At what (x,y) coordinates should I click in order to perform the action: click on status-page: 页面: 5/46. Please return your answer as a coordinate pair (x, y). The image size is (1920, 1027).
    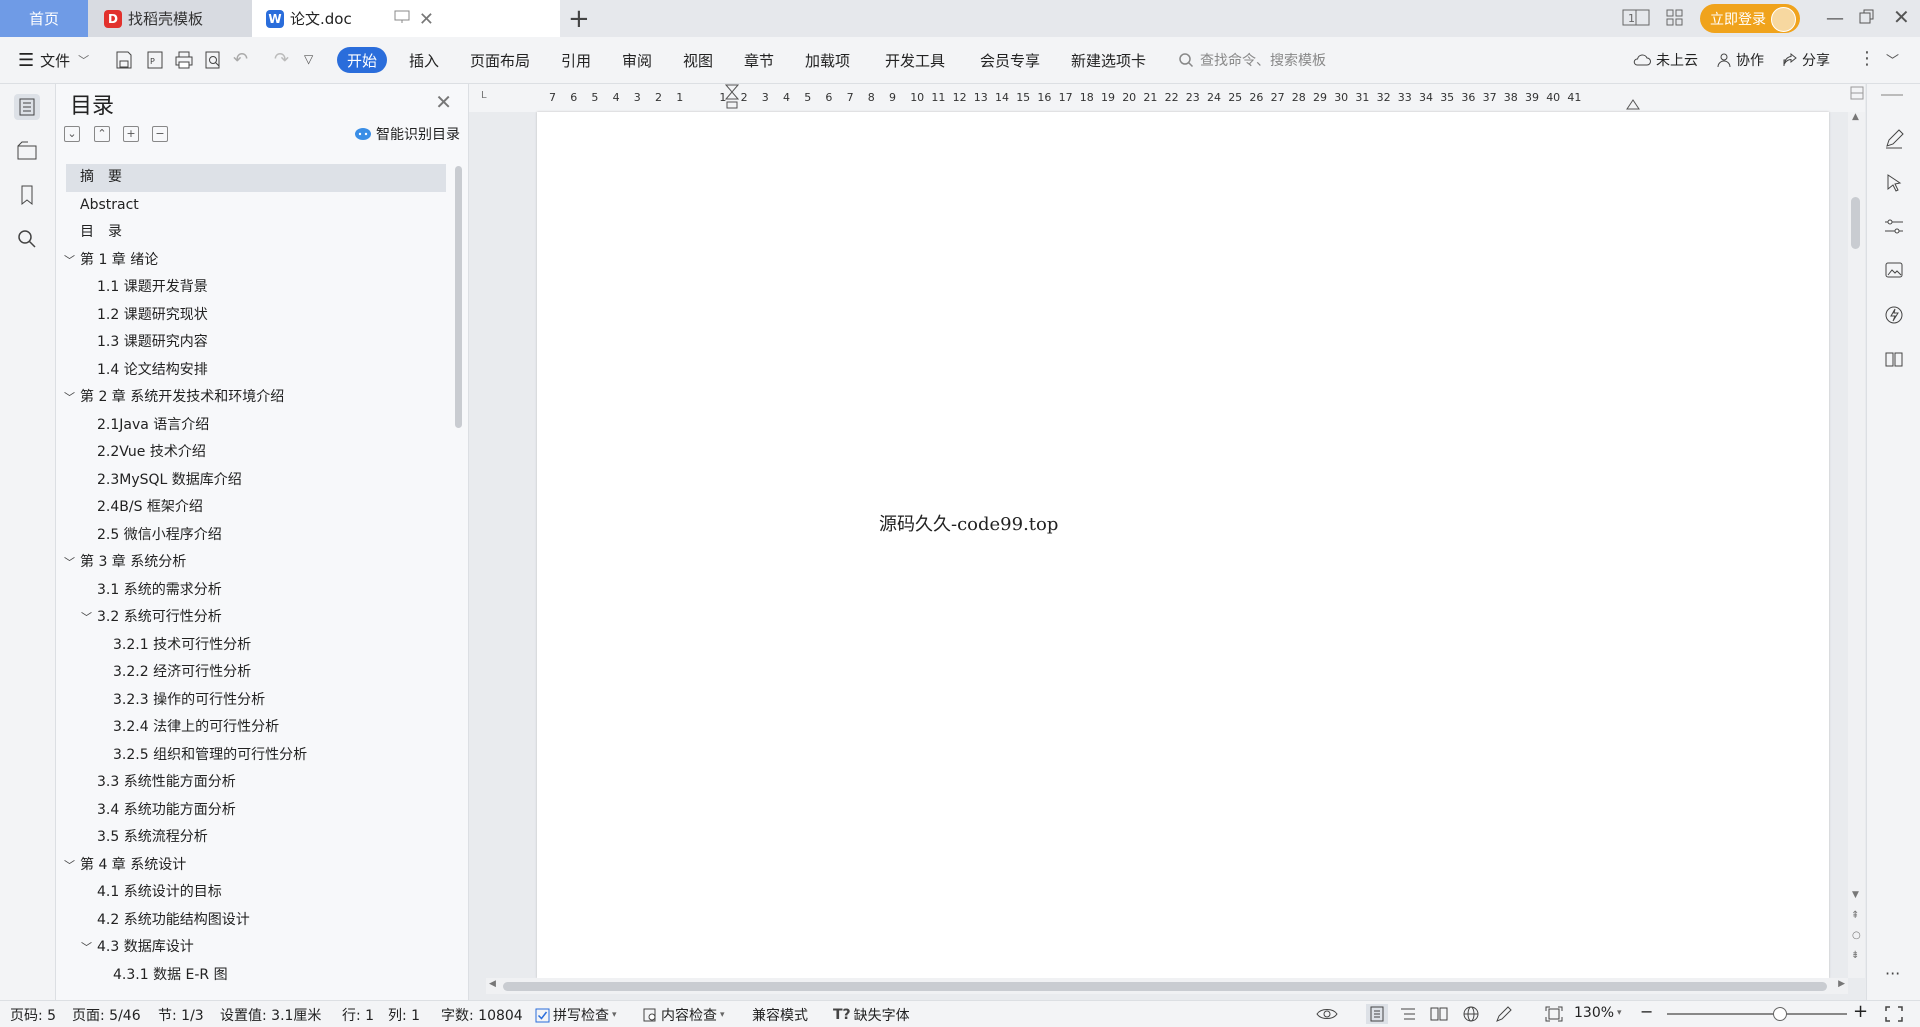
    Looking at the image, I should click on (106, 1015).